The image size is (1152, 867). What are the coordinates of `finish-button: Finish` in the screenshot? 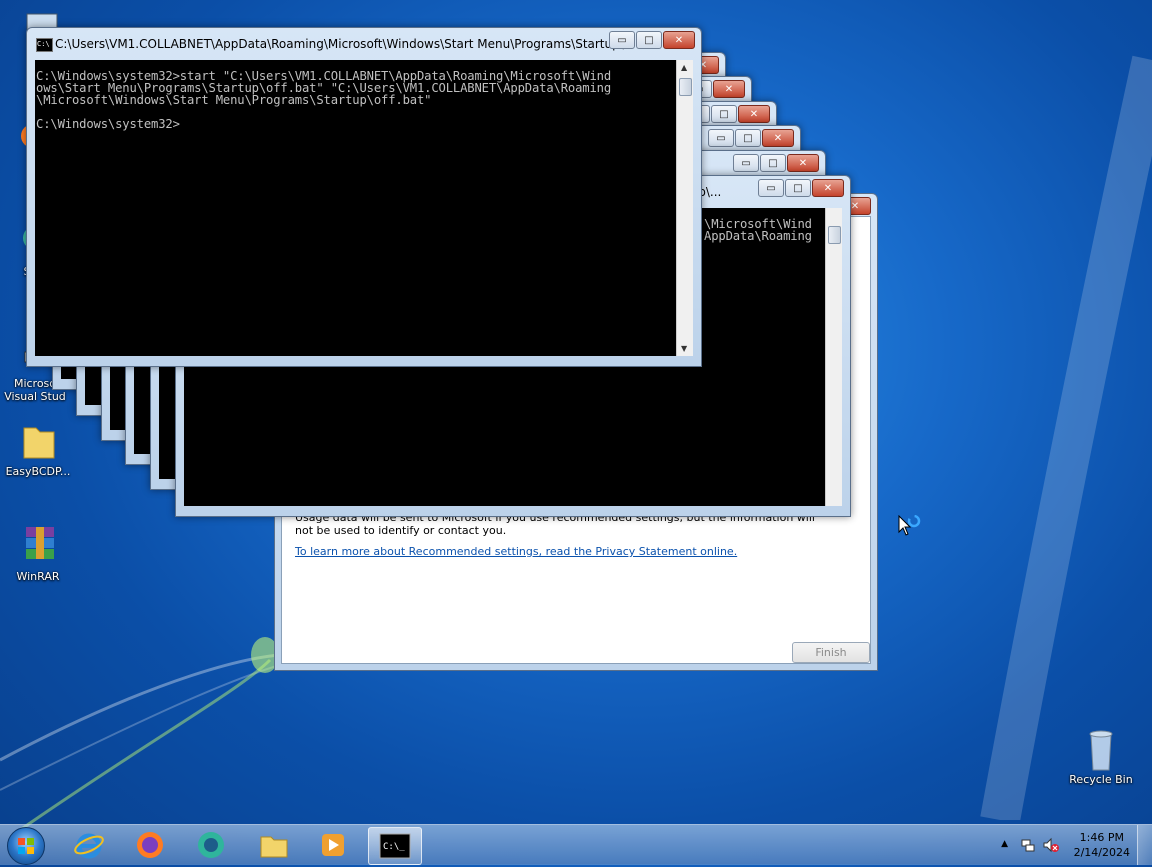 It's located at (831, 652).